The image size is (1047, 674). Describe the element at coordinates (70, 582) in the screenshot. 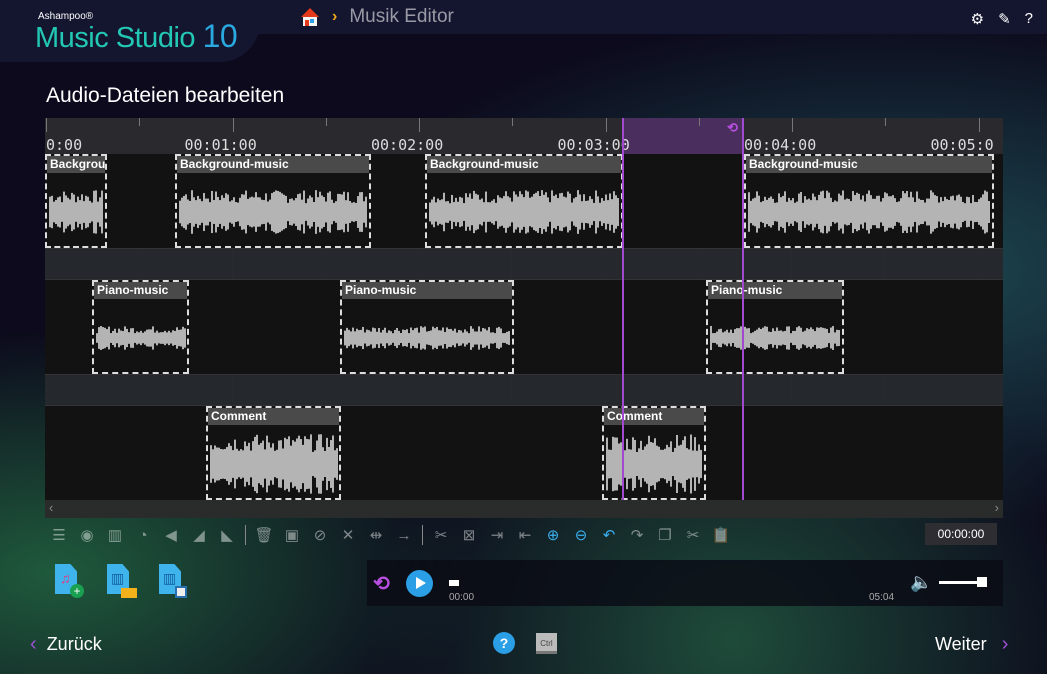

I see `add-music-button: ♫ +` at that location.